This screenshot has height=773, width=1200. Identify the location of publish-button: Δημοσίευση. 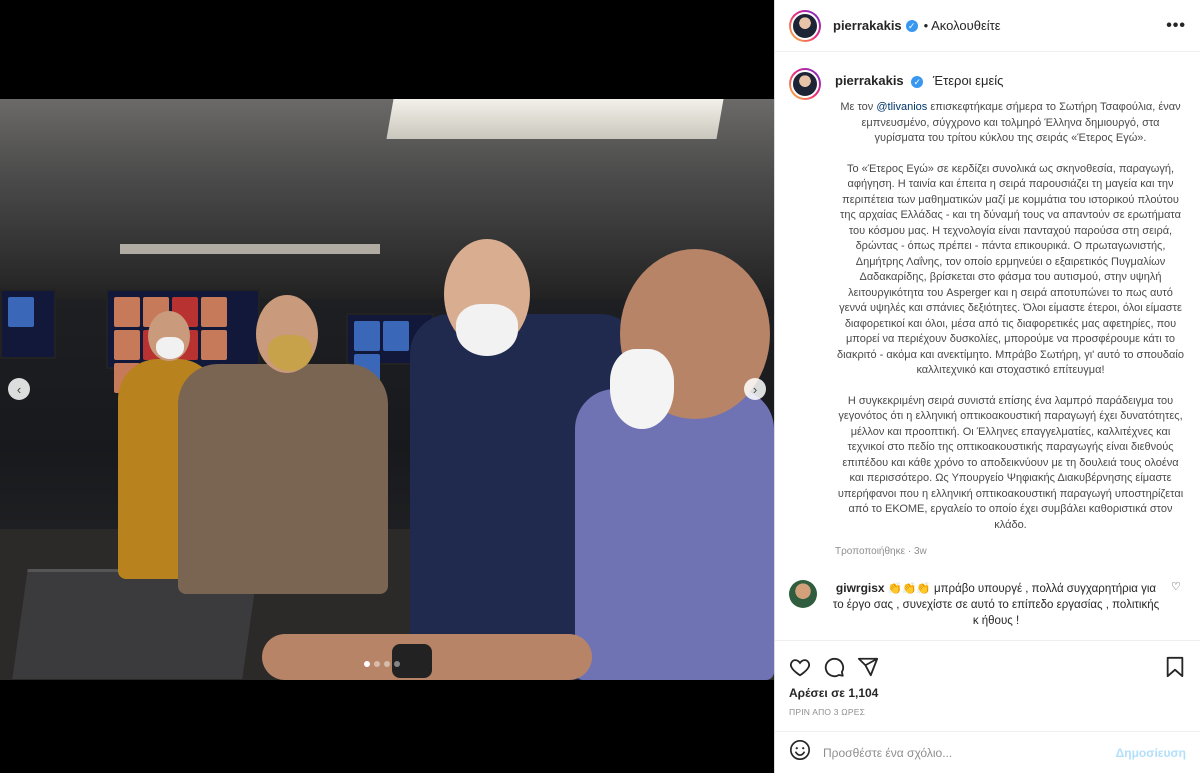
(1151, 753).